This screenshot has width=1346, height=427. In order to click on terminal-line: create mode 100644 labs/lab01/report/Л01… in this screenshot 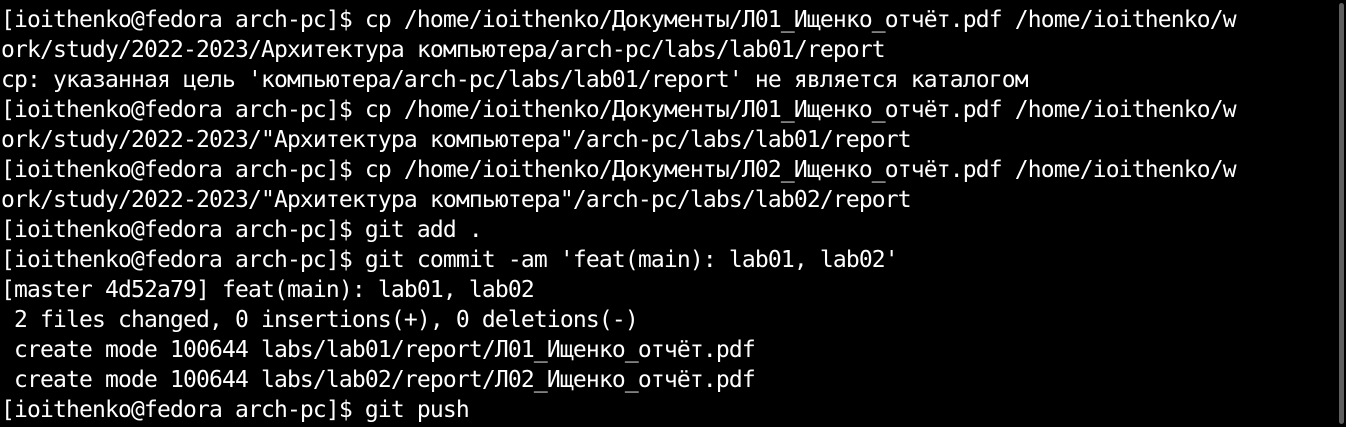, I will do `click(378, 350)`.